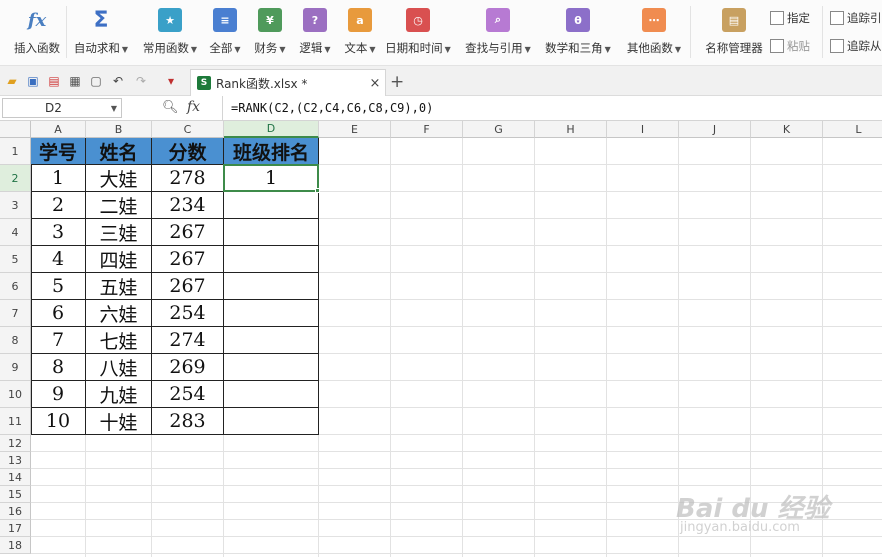 This screenshot has width=882, height=557. Describe the element at coordinates (15, 477) in the screenshot. I see `row-header-14: 14` at that location.